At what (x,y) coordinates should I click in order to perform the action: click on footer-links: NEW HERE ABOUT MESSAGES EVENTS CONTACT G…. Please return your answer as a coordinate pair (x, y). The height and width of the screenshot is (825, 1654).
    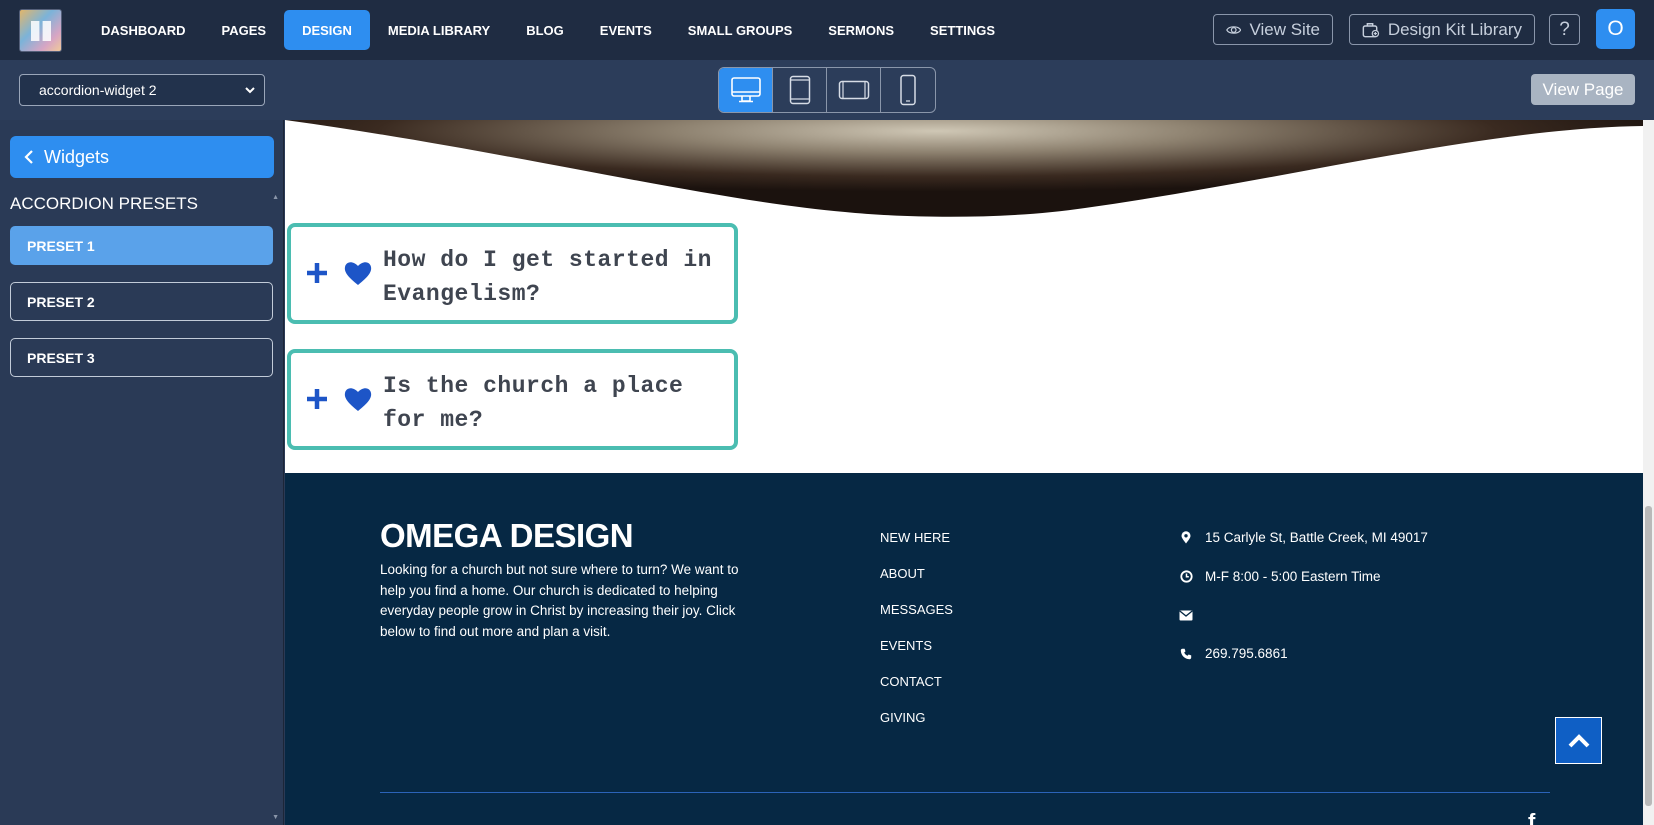
    Looking at the image, I should click on (916, 638).